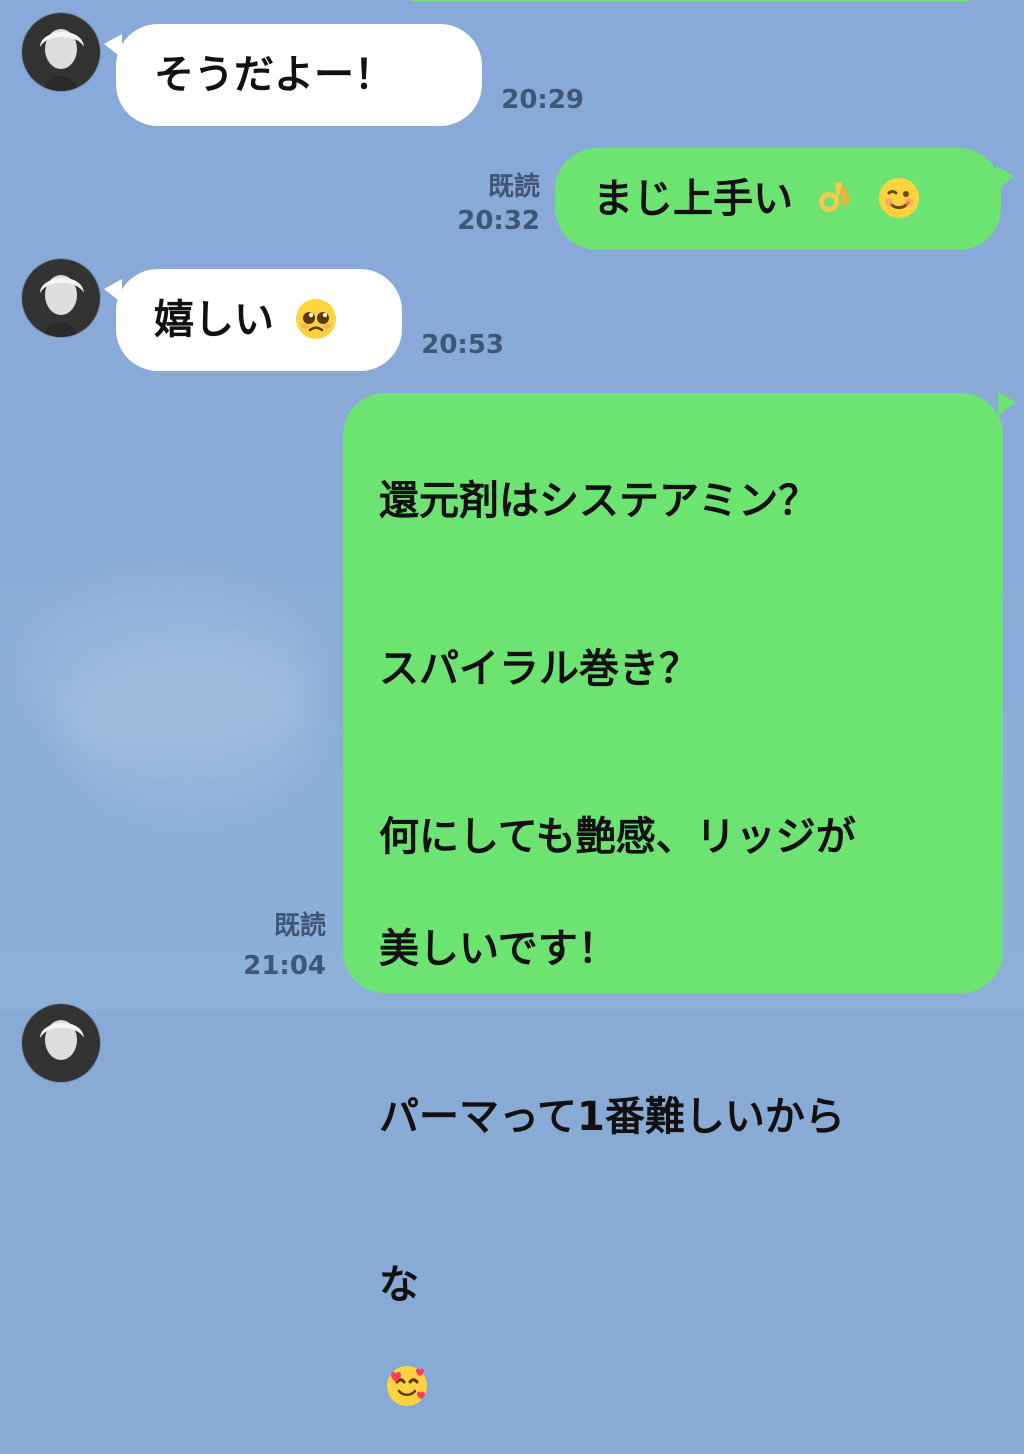 This screenshot has height=1454, width=1024. I want to click on message-timestamp: 20:53, so click(462, 345).